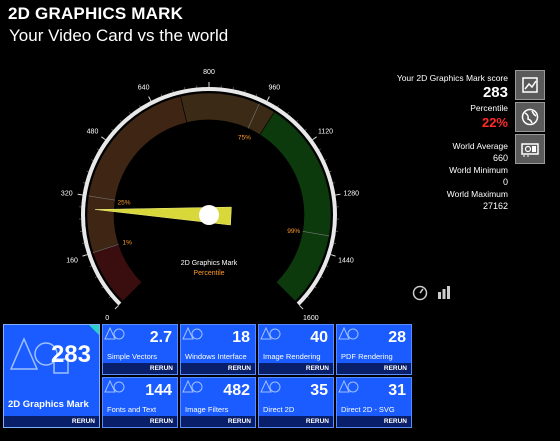 Image resolution: width=560 pixels, height=441 pixels. I want to click on test-tile-pdf-rendering: 28 PDF Rendering RERUN, so click(374, 349).